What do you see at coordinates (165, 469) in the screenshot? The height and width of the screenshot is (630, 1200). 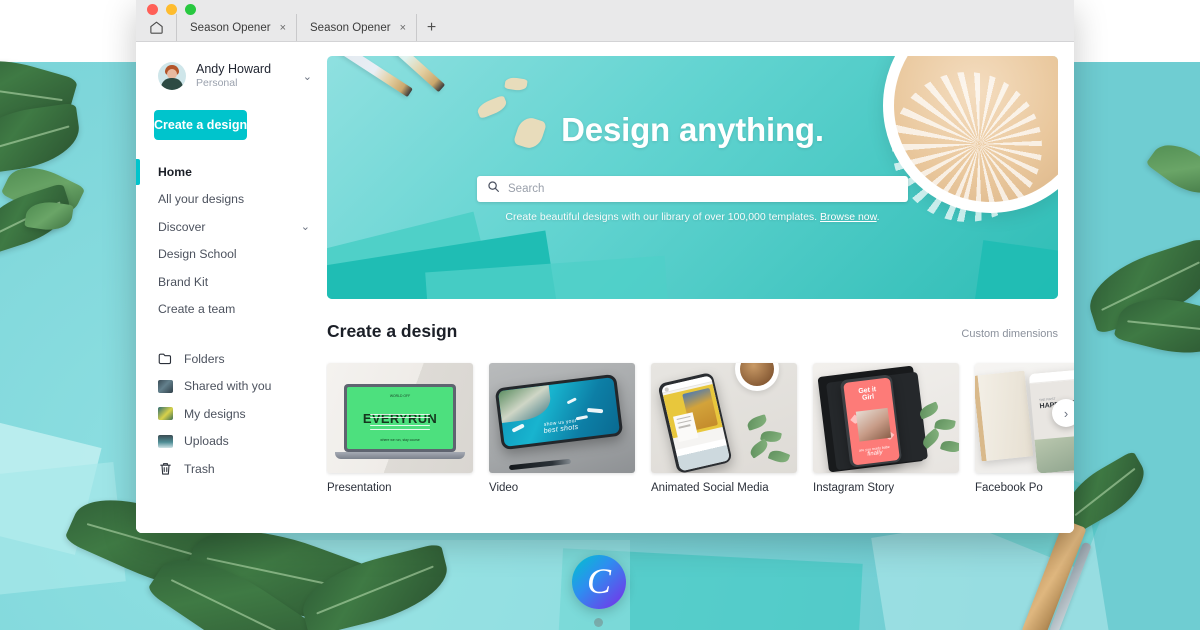 I see `trash-icon` at bounding box center [165, 469].